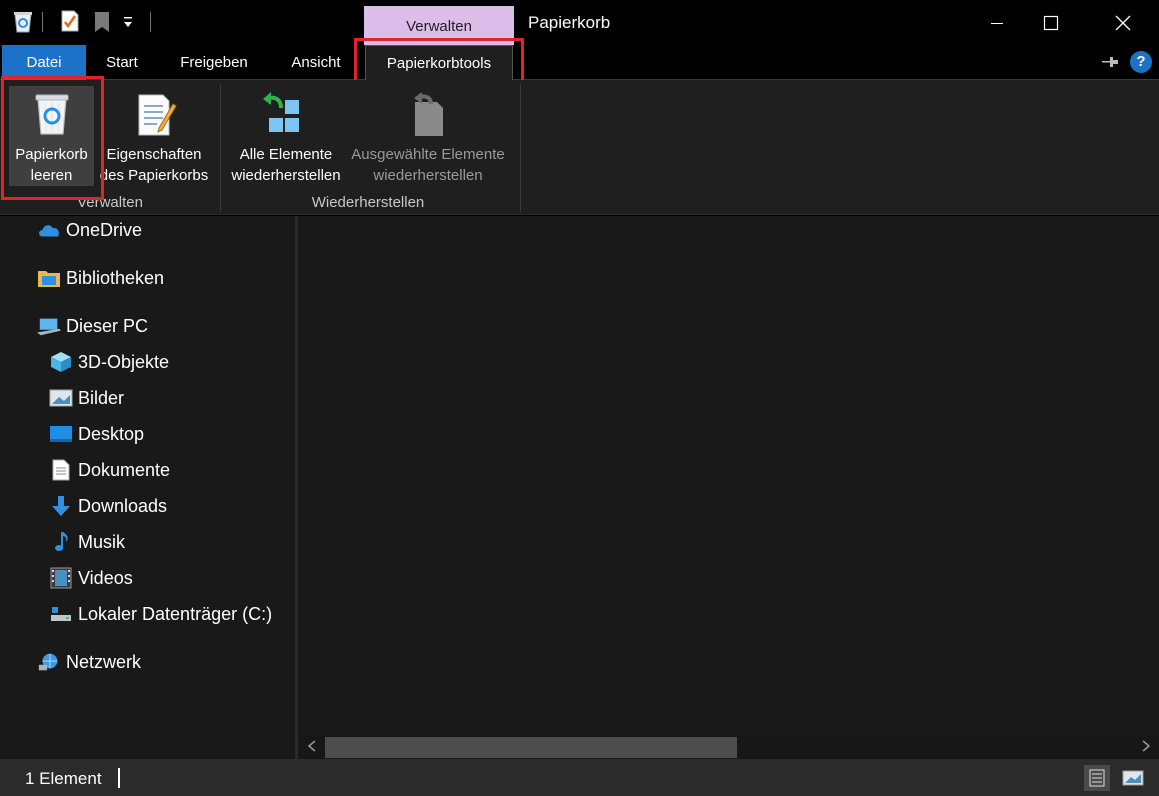  I want to click on restore-selected-label: Ausgewählte Elemente wiederherstellen, so click(428, 165).